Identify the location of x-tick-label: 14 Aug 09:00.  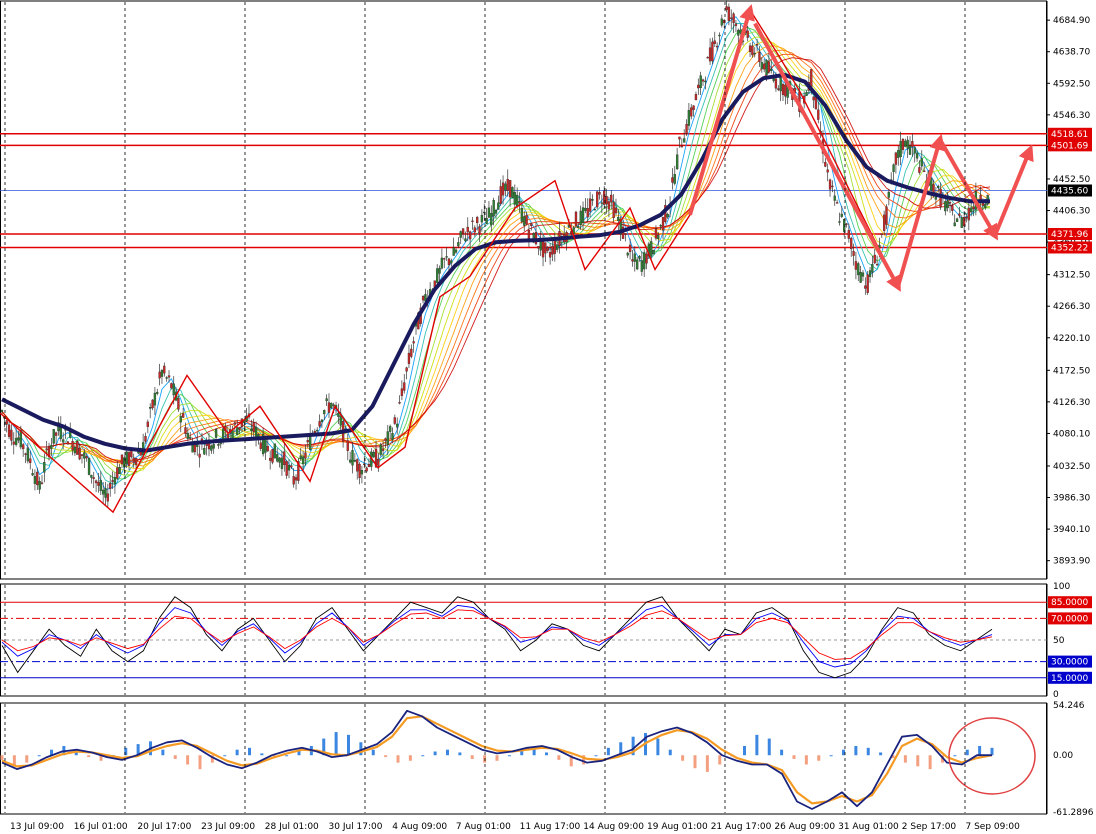
(613, 827).